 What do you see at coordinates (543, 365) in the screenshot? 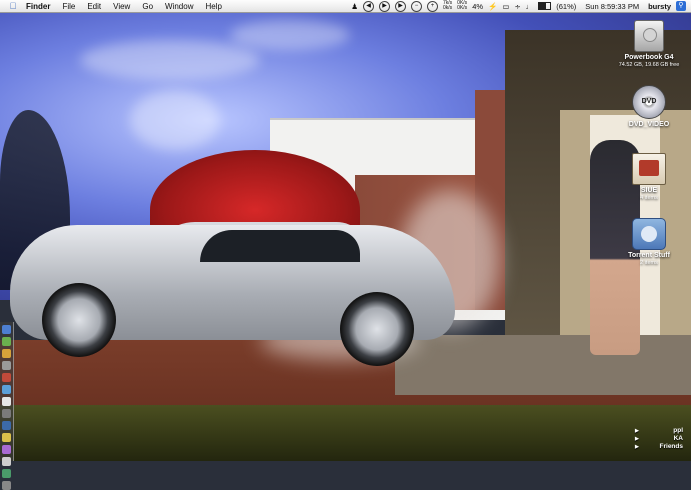
I see `porch-steps` at bounding box center [543, 365].